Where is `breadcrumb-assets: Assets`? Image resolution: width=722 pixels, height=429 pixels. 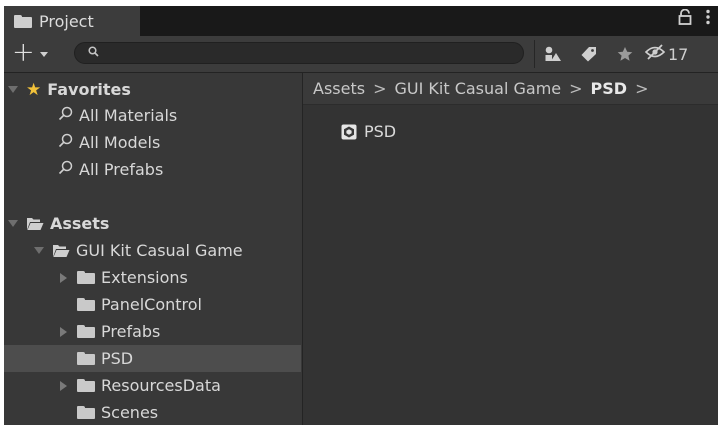
breadcrumb-assets: Assets is located at coordinates (339, 88).